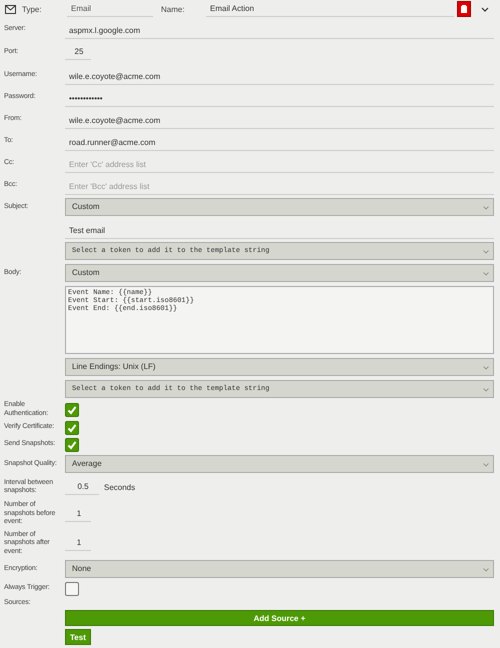 This screenshot has width=500, height=648. I want to click on trash-icon, so click(464, 9).